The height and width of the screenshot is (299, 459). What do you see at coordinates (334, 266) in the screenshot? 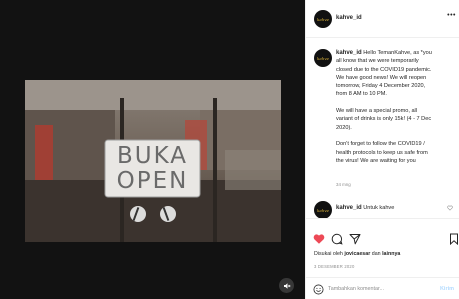
I see `post-date: 3 DESEMBER 2020` at bounding box center [334, 266].